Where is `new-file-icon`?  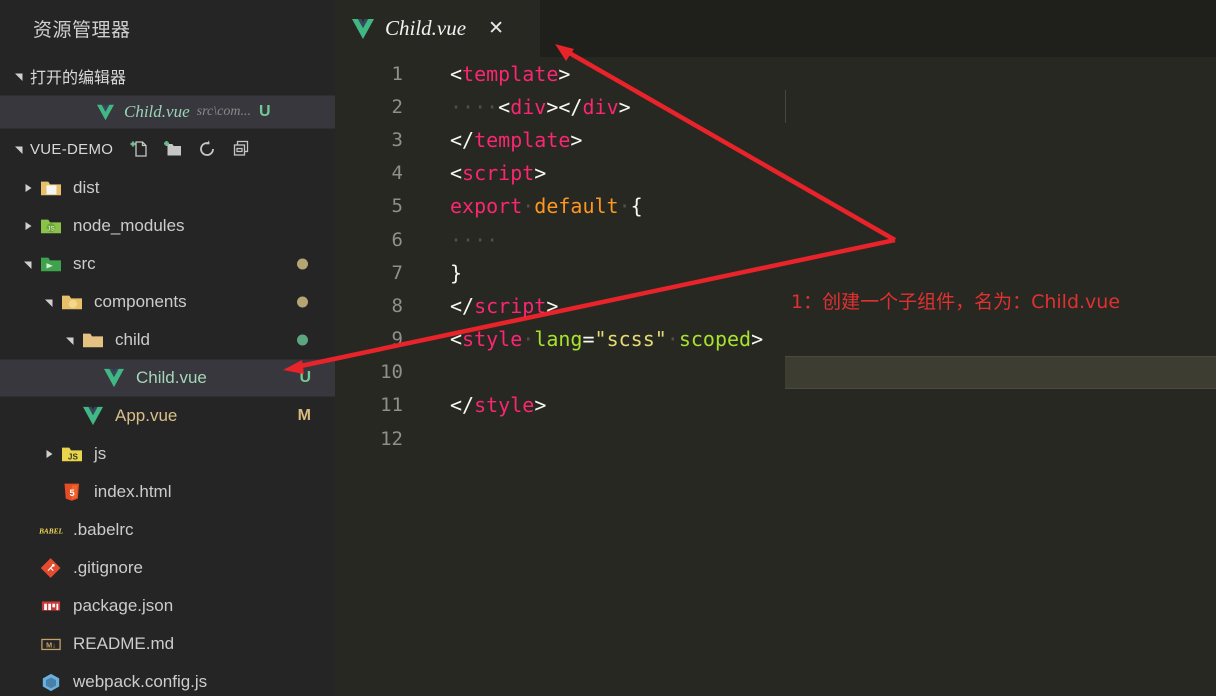
new-file-icon is located at coordinates (139, 149).